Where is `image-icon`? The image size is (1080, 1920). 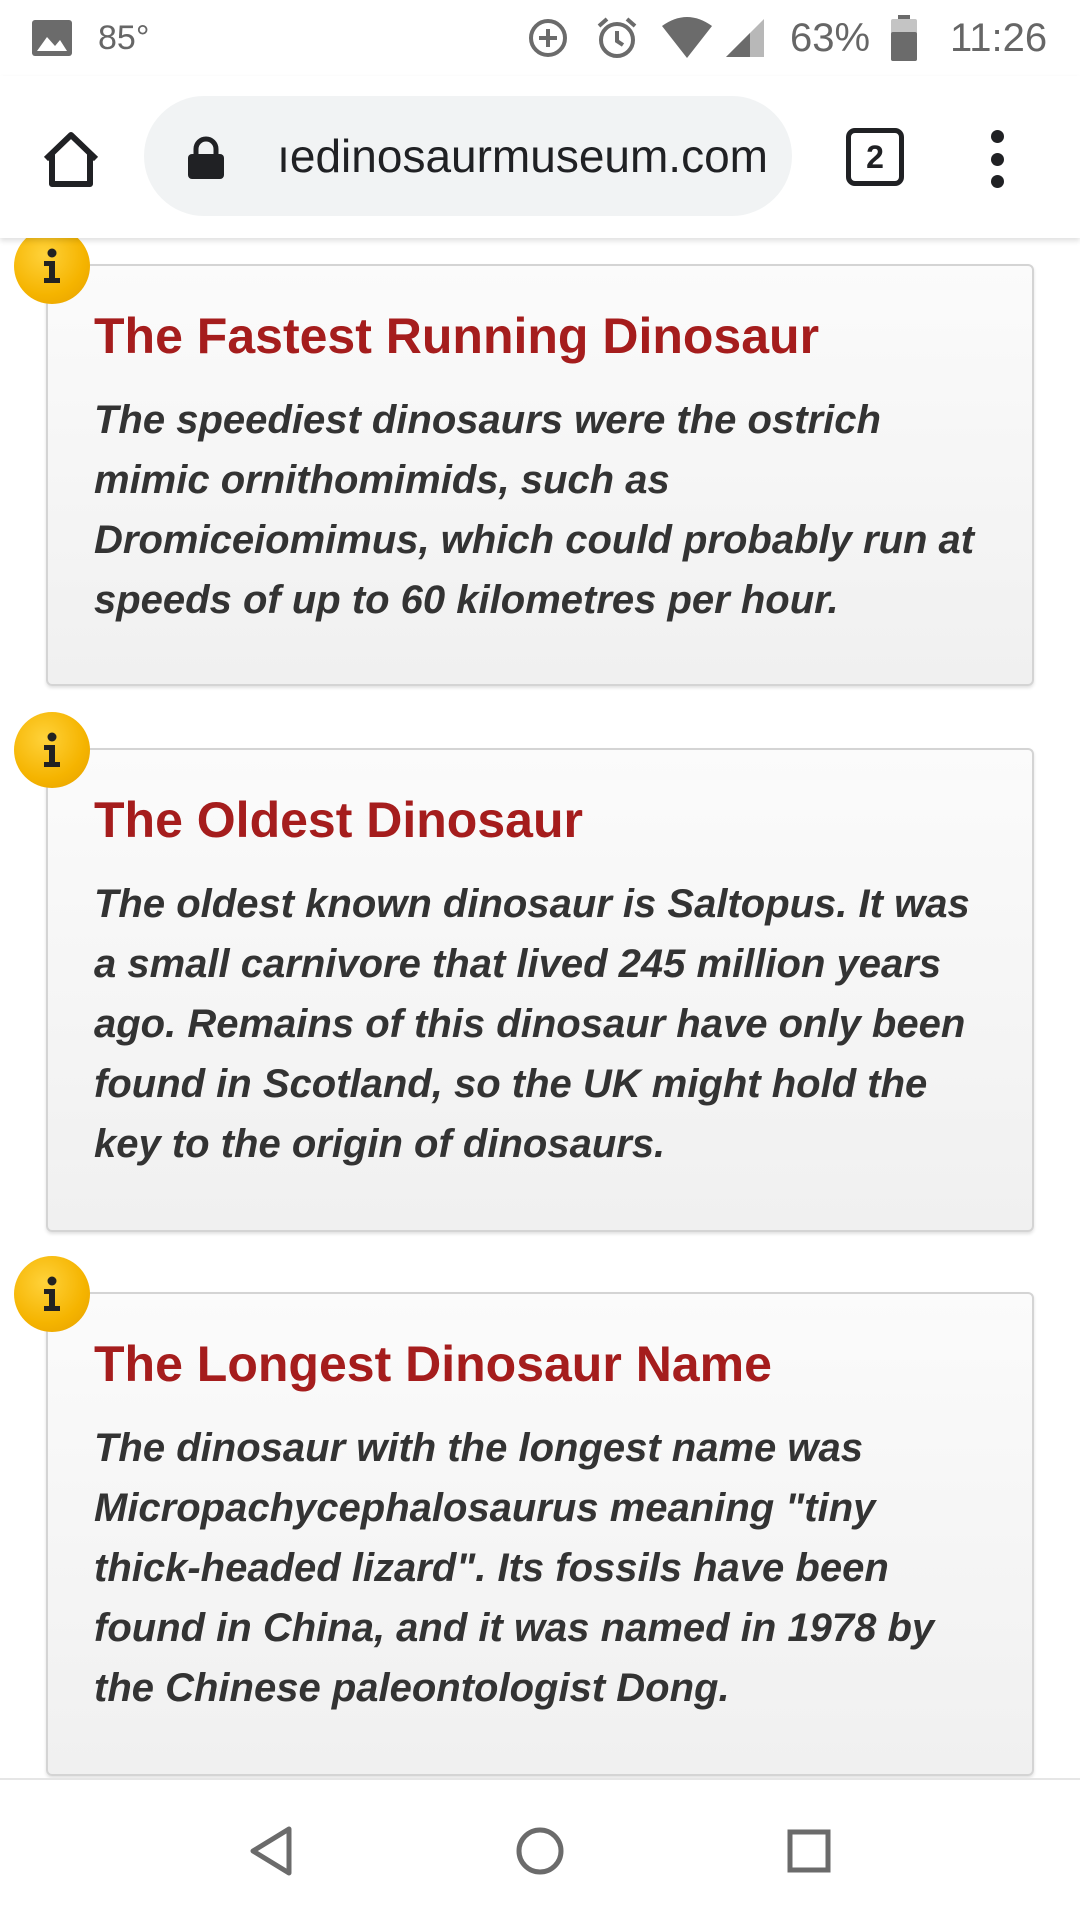
image-icon is located at coordinates (52, 38).